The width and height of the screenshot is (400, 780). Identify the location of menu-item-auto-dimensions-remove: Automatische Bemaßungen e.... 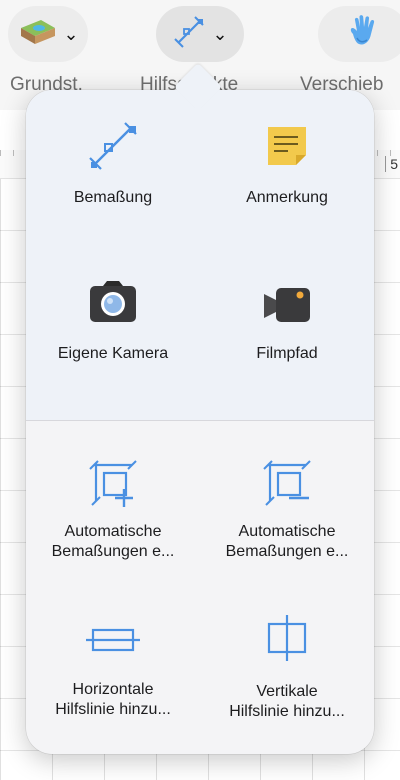
(287, 505).